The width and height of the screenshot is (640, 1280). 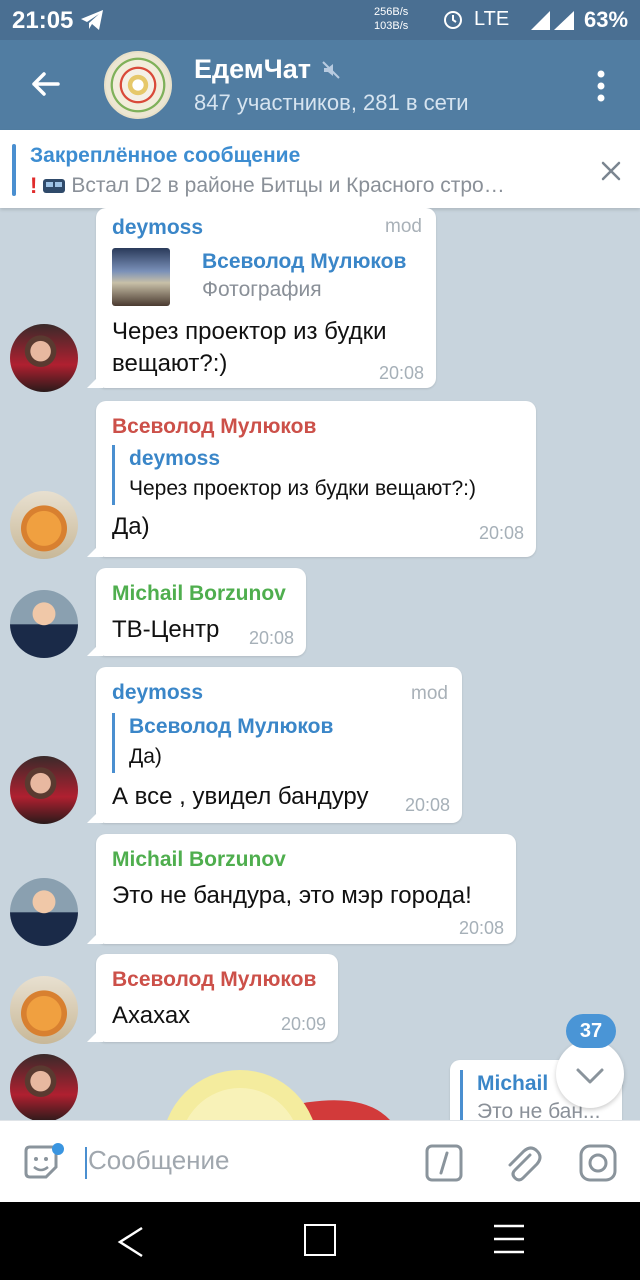 I want to click on pinned-indicator, so click(x=14, y=170).